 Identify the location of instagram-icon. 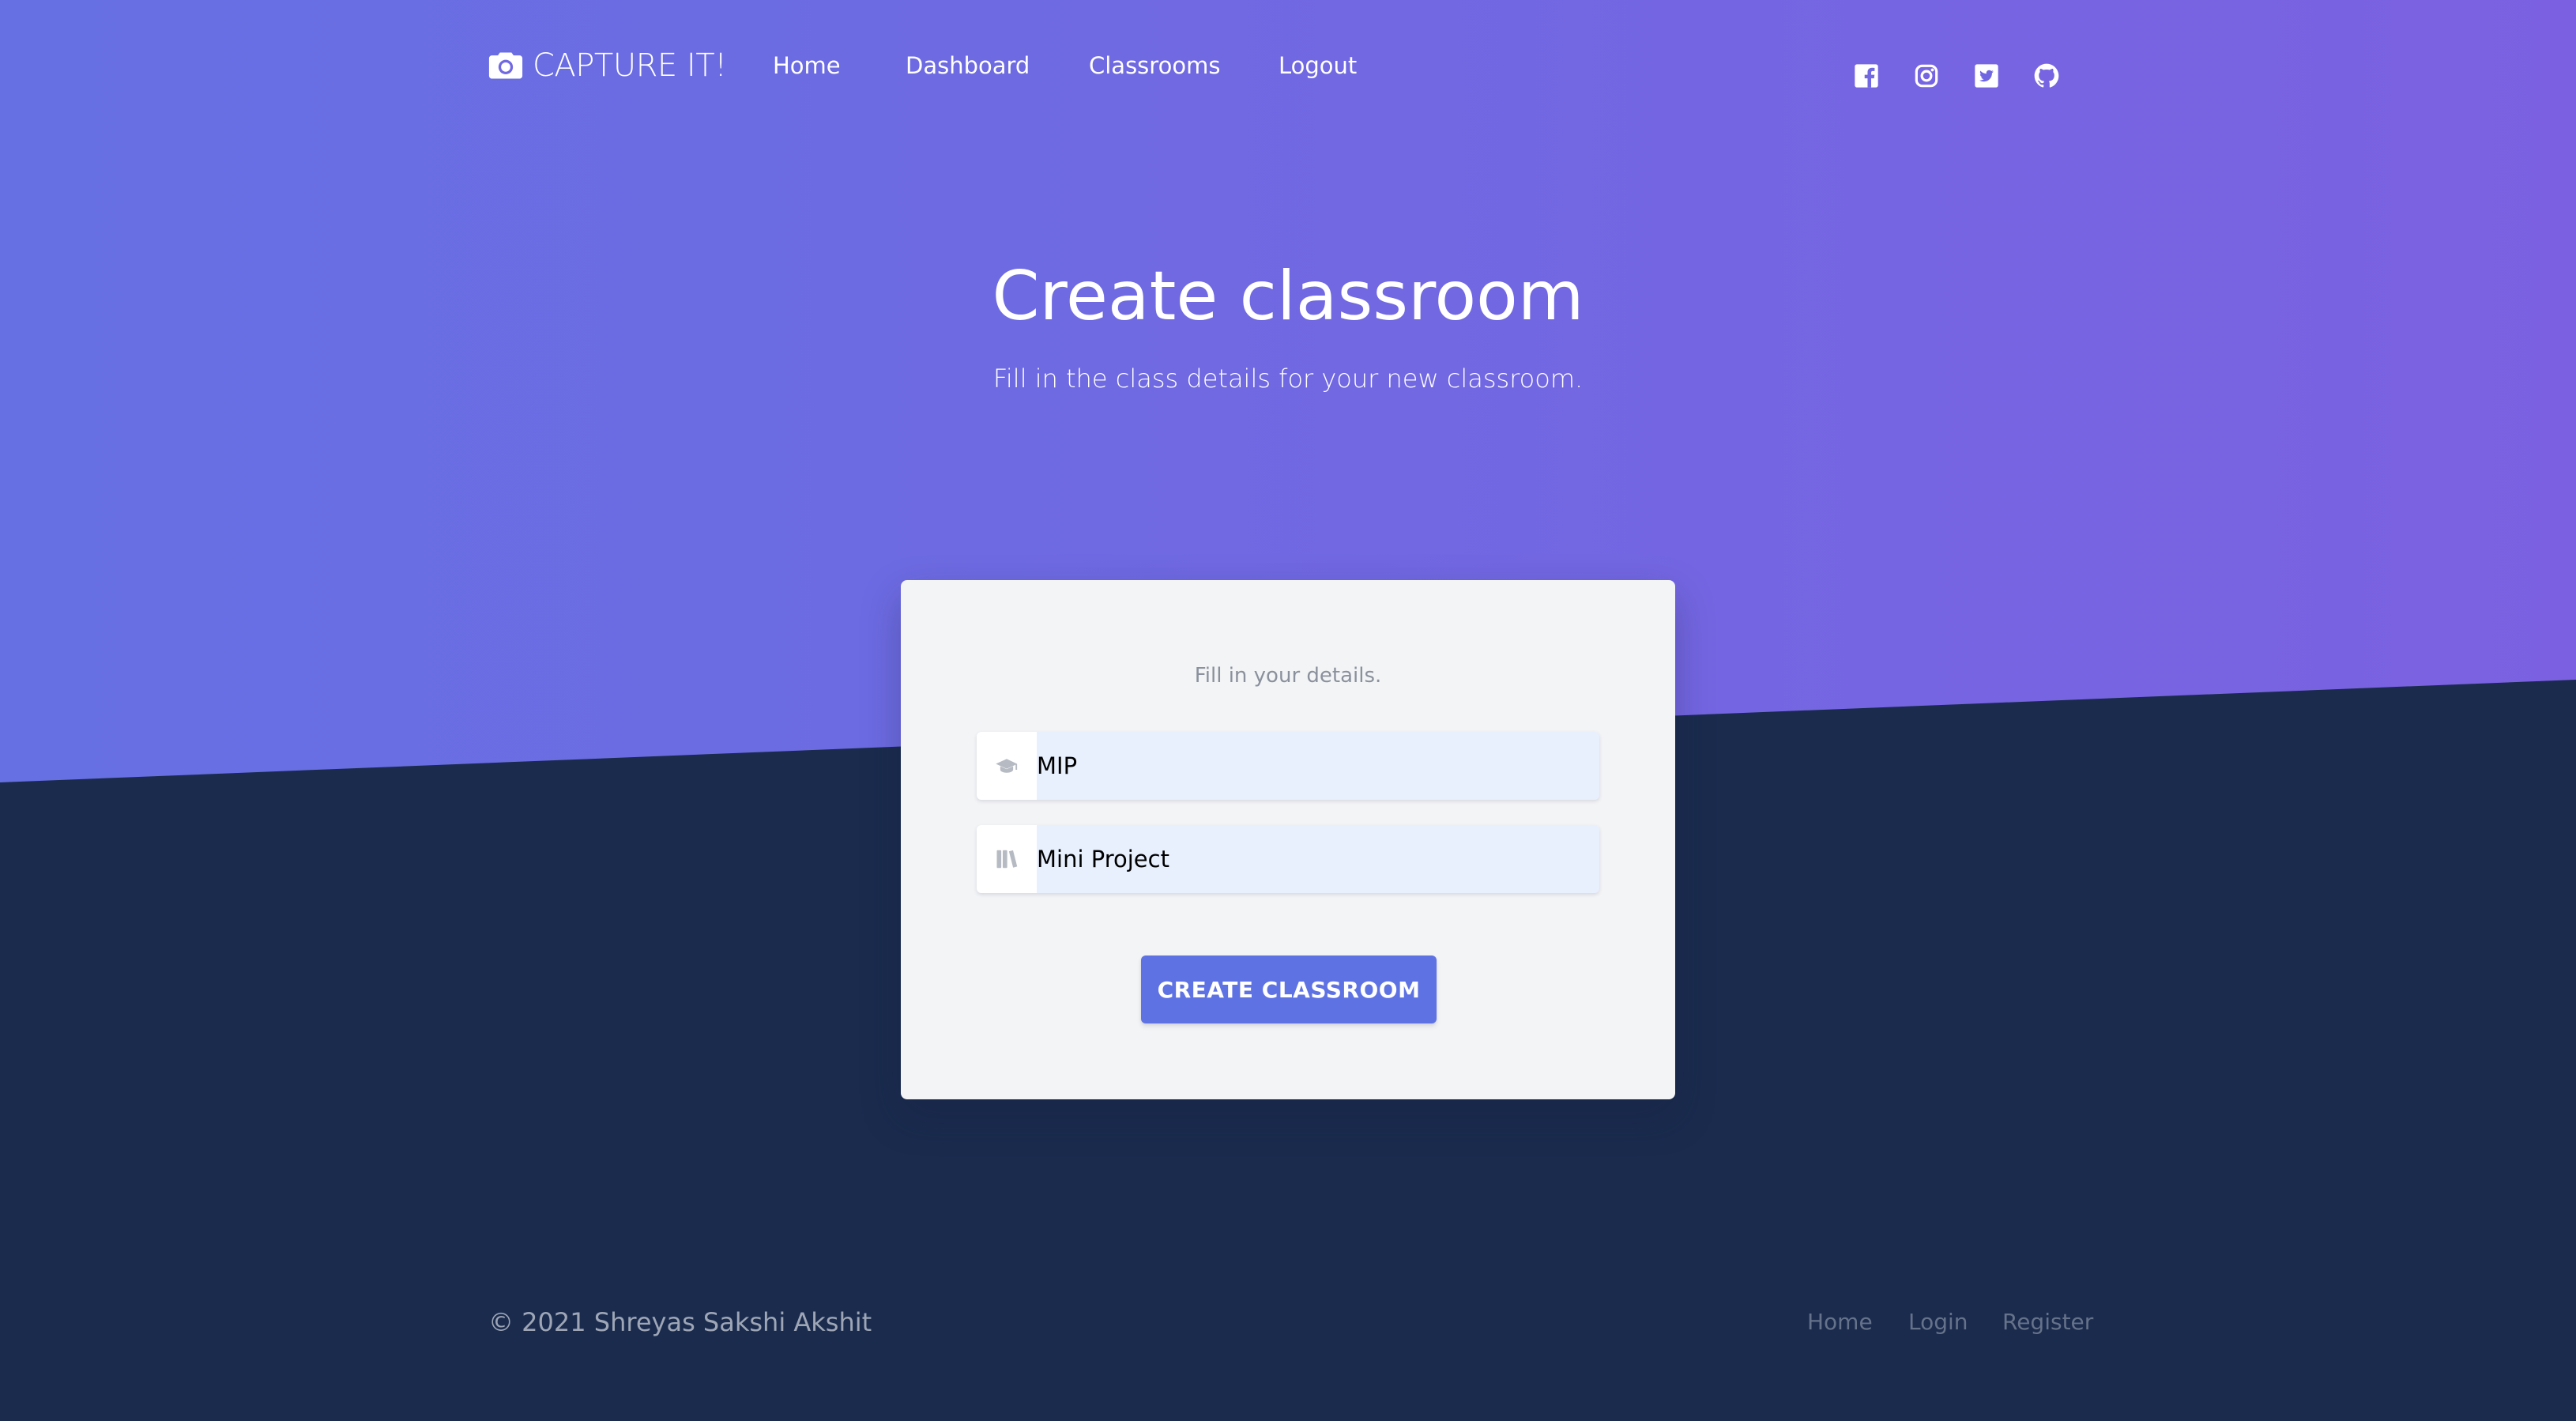
(1926, 76).